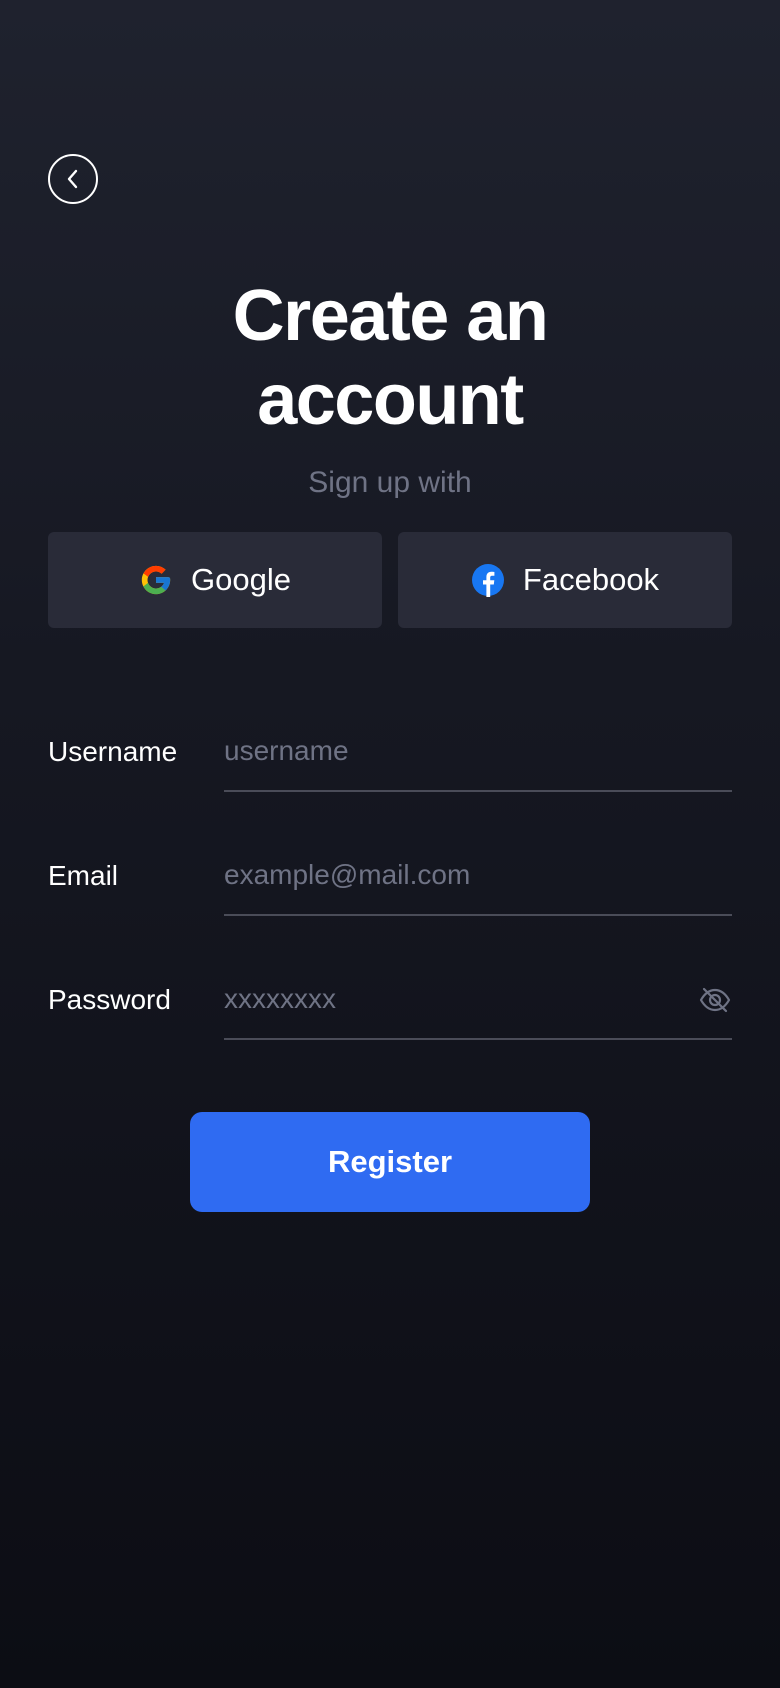 The width and height of the screenshot is (780, 1688). Describe the element at coordinates (390, 316) in the screenshot. I see `page-title-line-1: Create an` at that location.